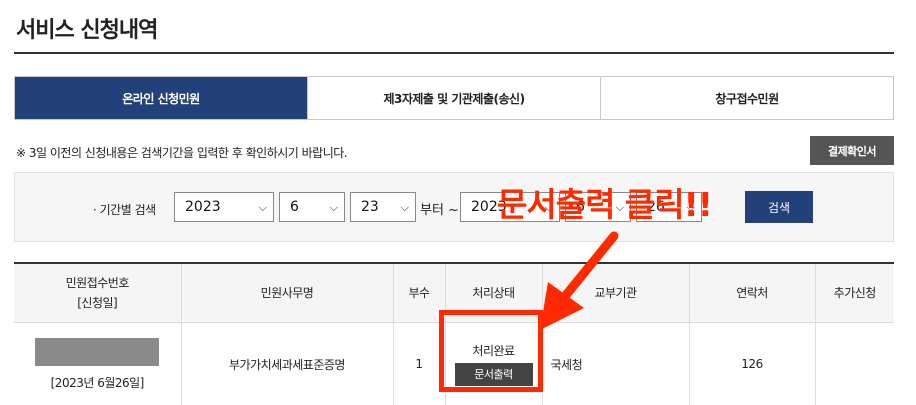 This screenshot has width=916, height=405. I want to click on cell-receipt: [2023년 6월26일], so click(97, 364).